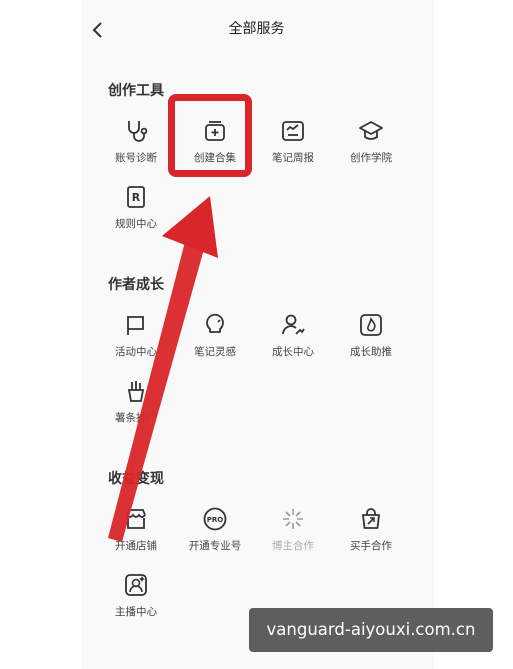  I want to click on rules-book-icon: R, so click(136, 197).